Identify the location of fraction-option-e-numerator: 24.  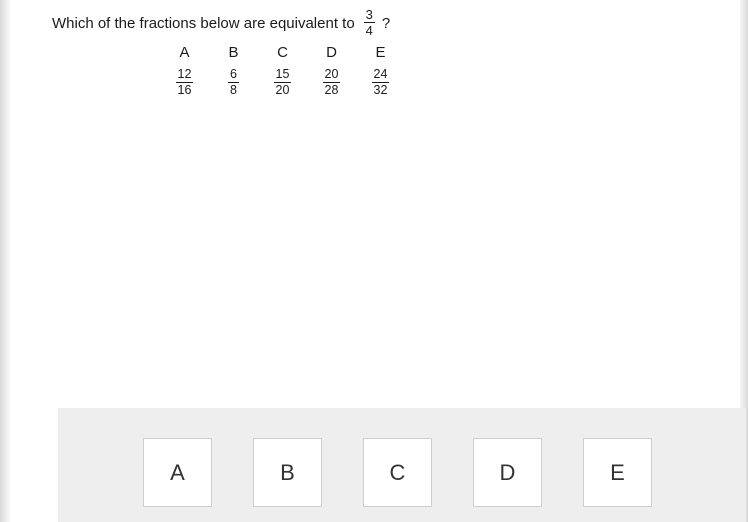
(380, 75).